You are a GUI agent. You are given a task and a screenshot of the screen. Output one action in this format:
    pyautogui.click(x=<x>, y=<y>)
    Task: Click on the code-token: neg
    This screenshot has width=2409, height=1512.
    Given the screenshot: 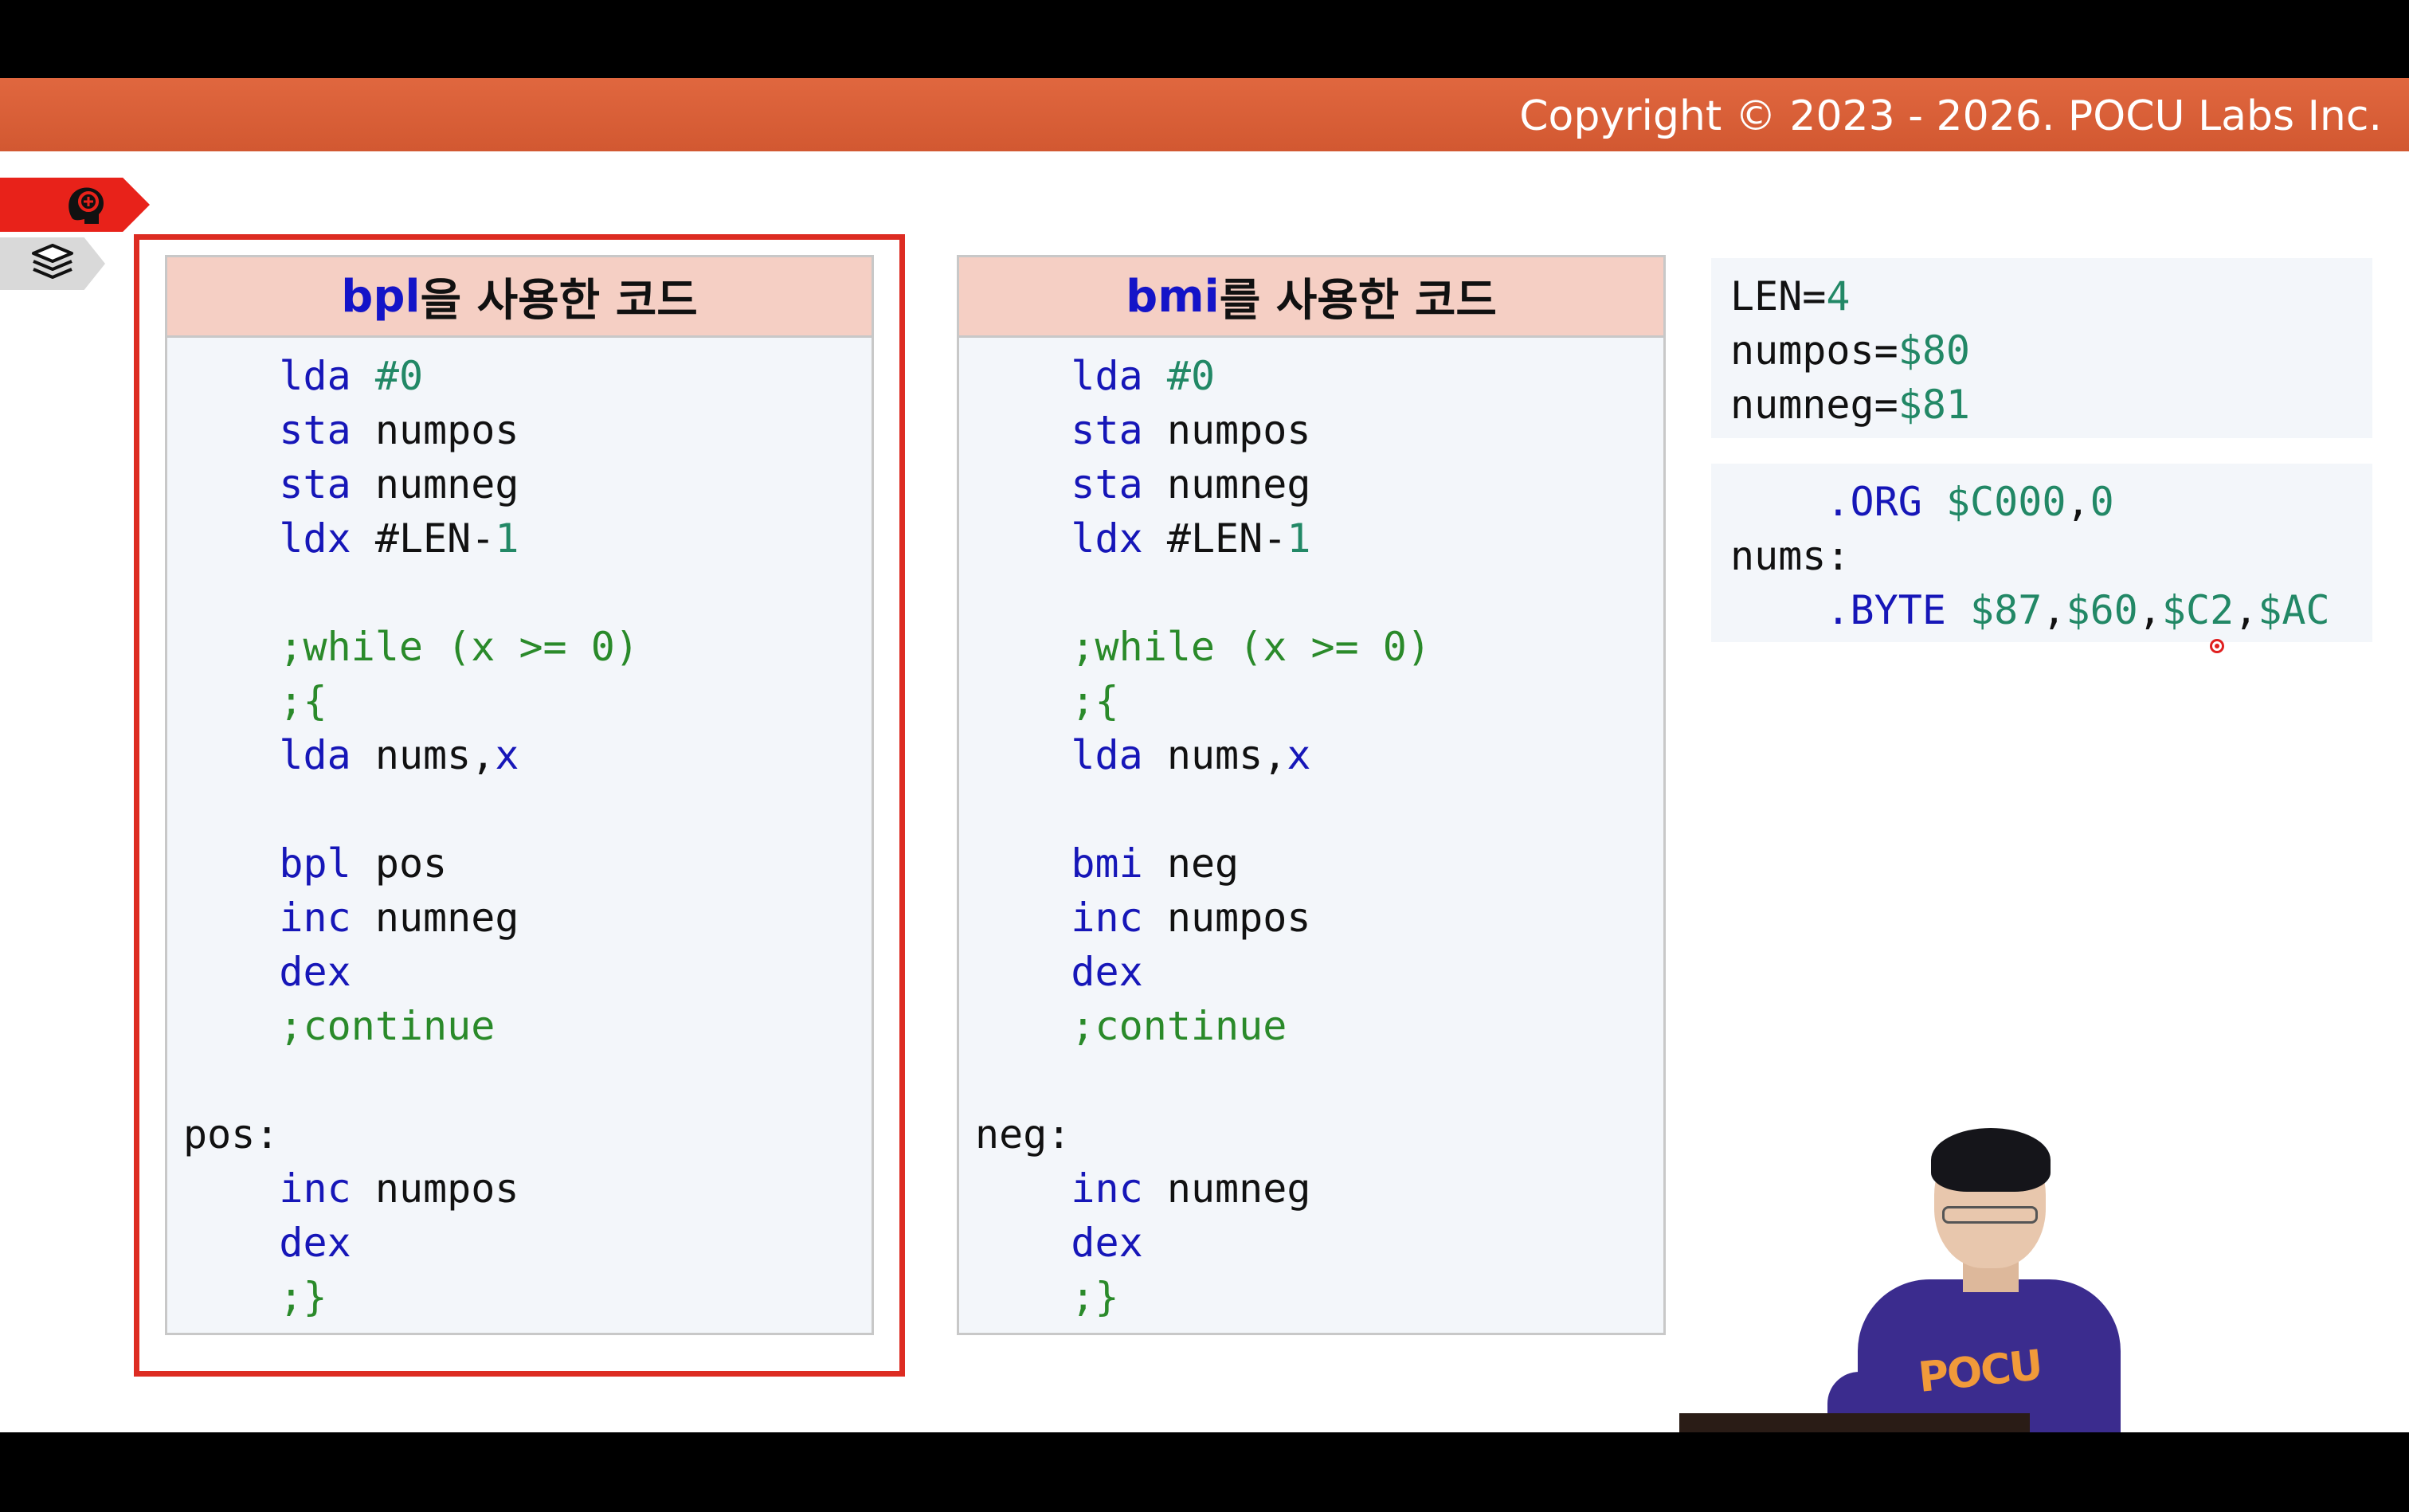 What is the action you would take?
    pyautogui.click(x=1191, y=864)
    